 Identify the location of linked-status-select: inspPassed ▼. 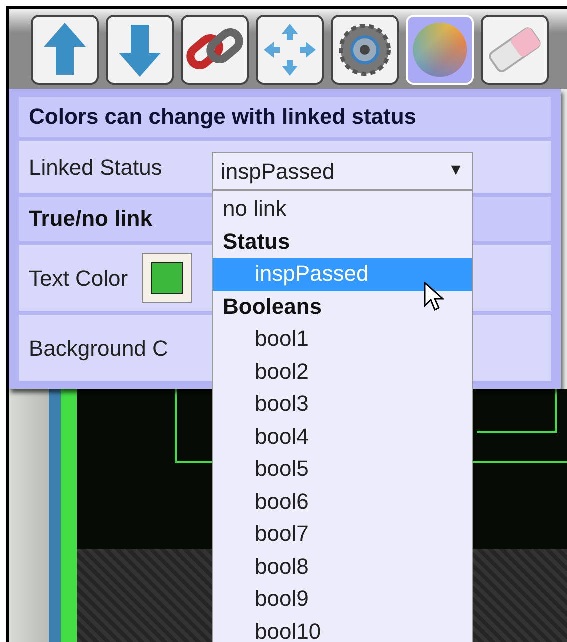
(342, 171).